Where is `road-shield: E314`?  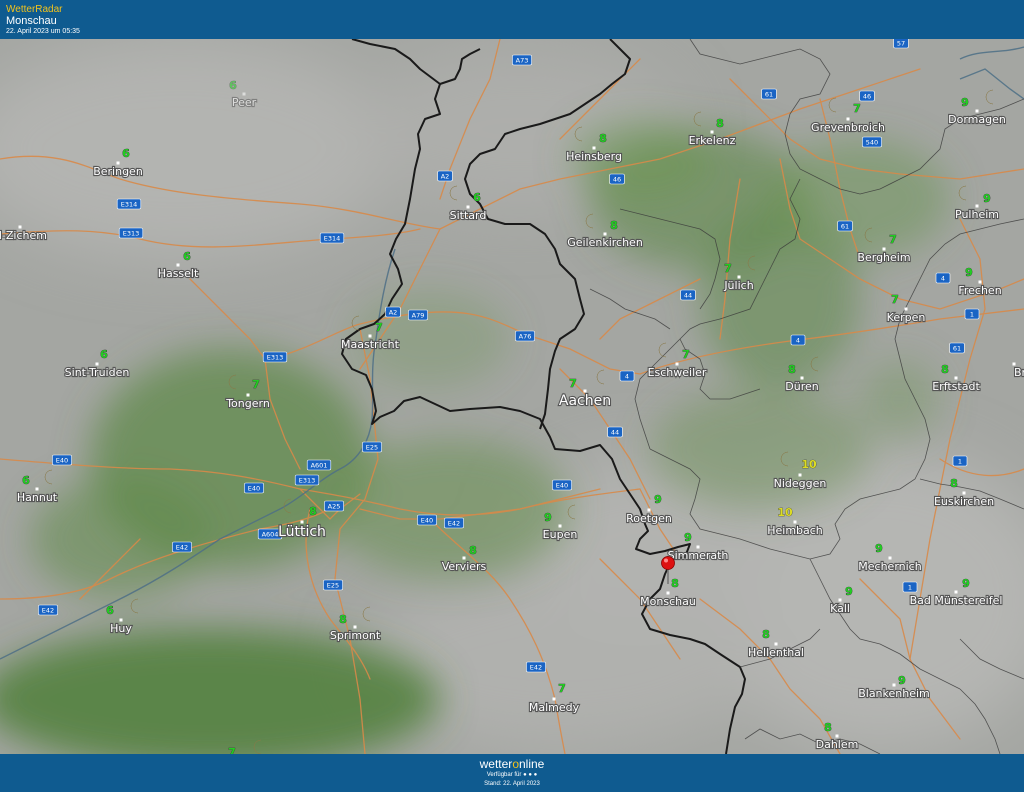
road-shield: E314 is located at coordinates (332, 238).